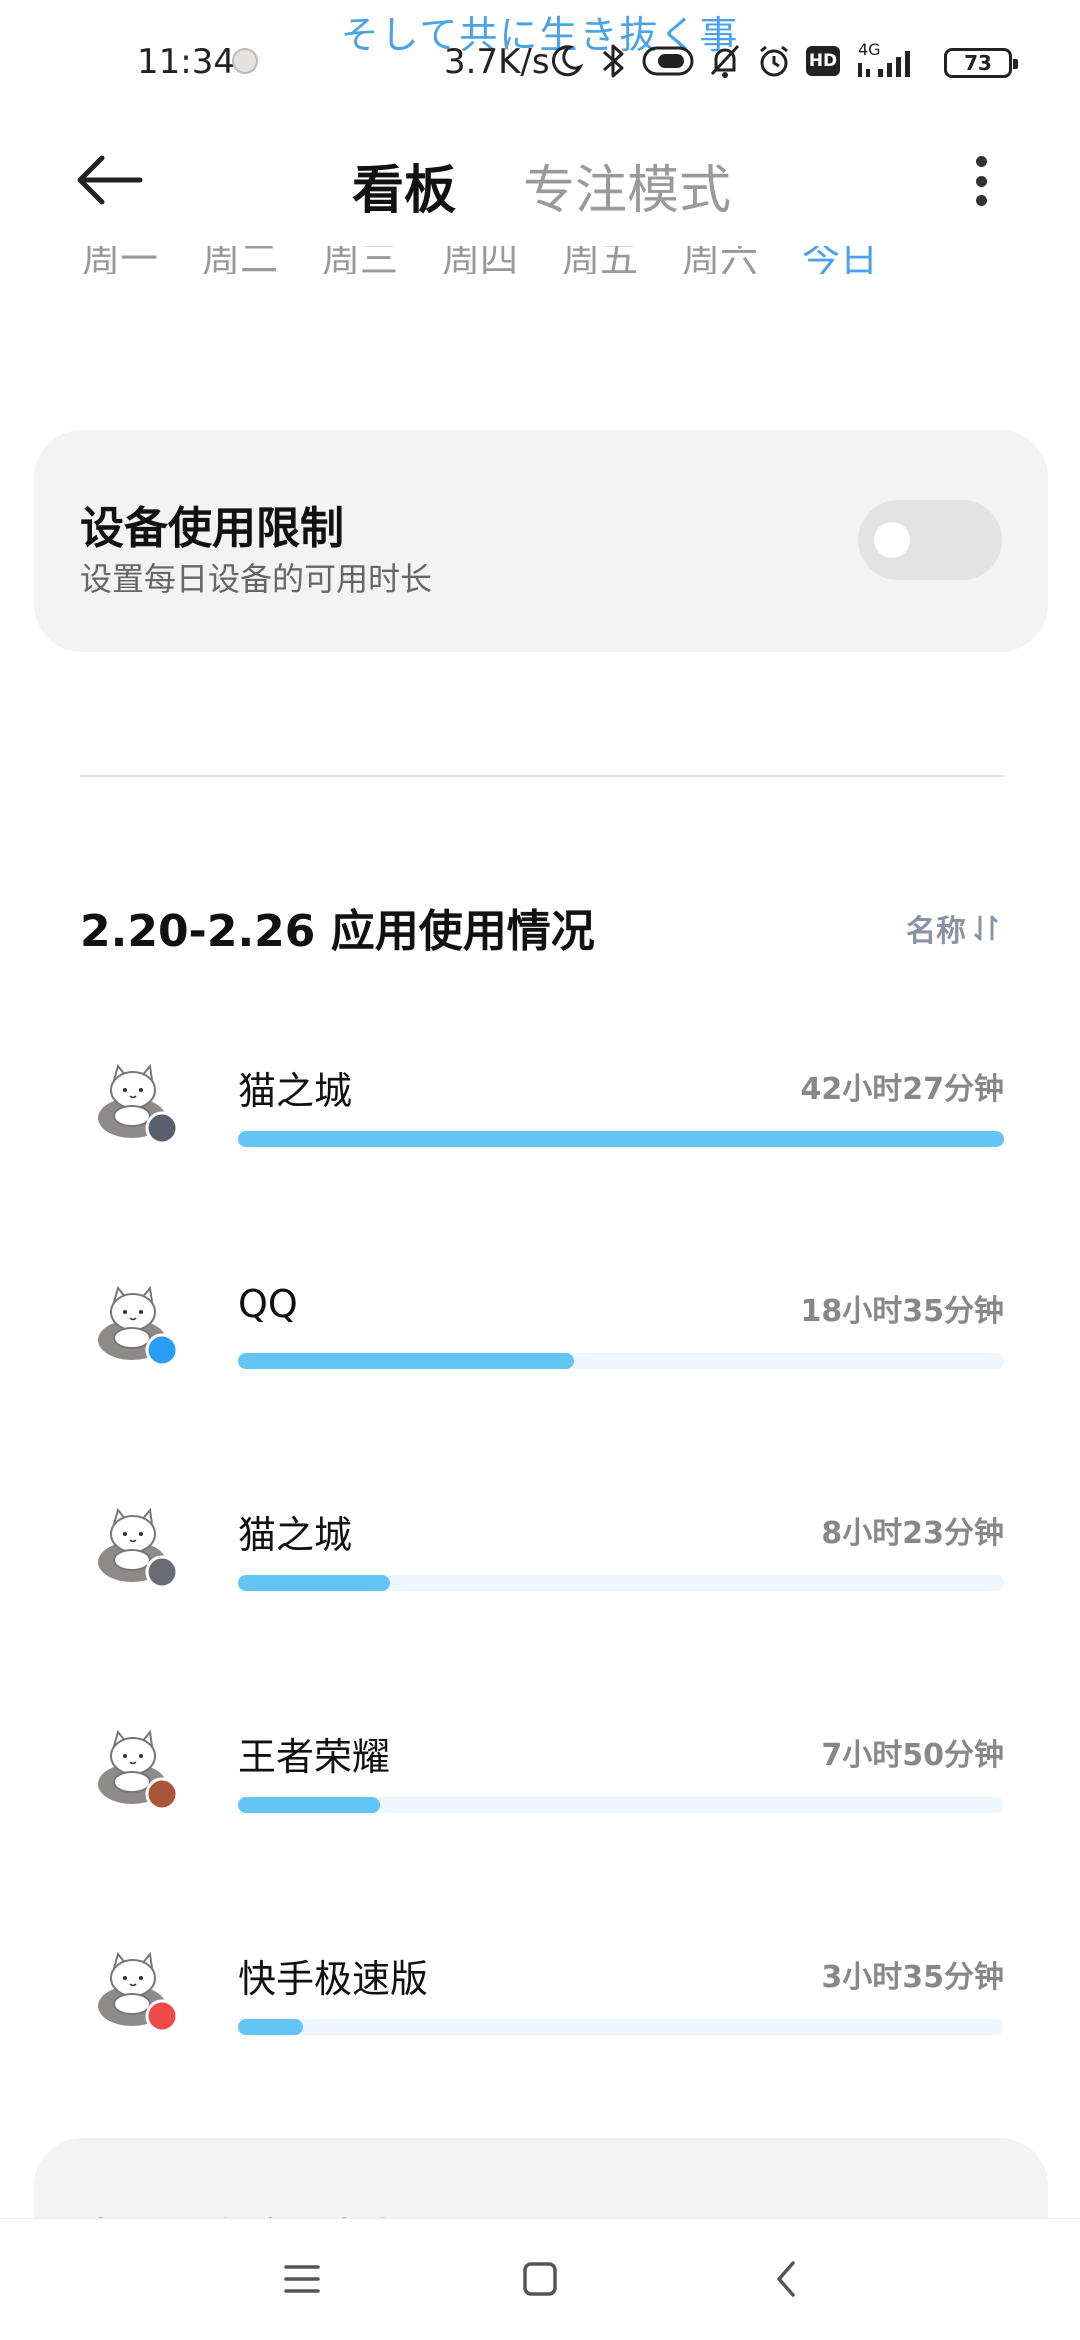 This screenshot has width=1080, height=2340. What do you see at coordinates (540, 1764) in the screenshot?
I see `app-usage-row: 王者荣耀 7小时50分钟` at bounding box center [540, 1764].